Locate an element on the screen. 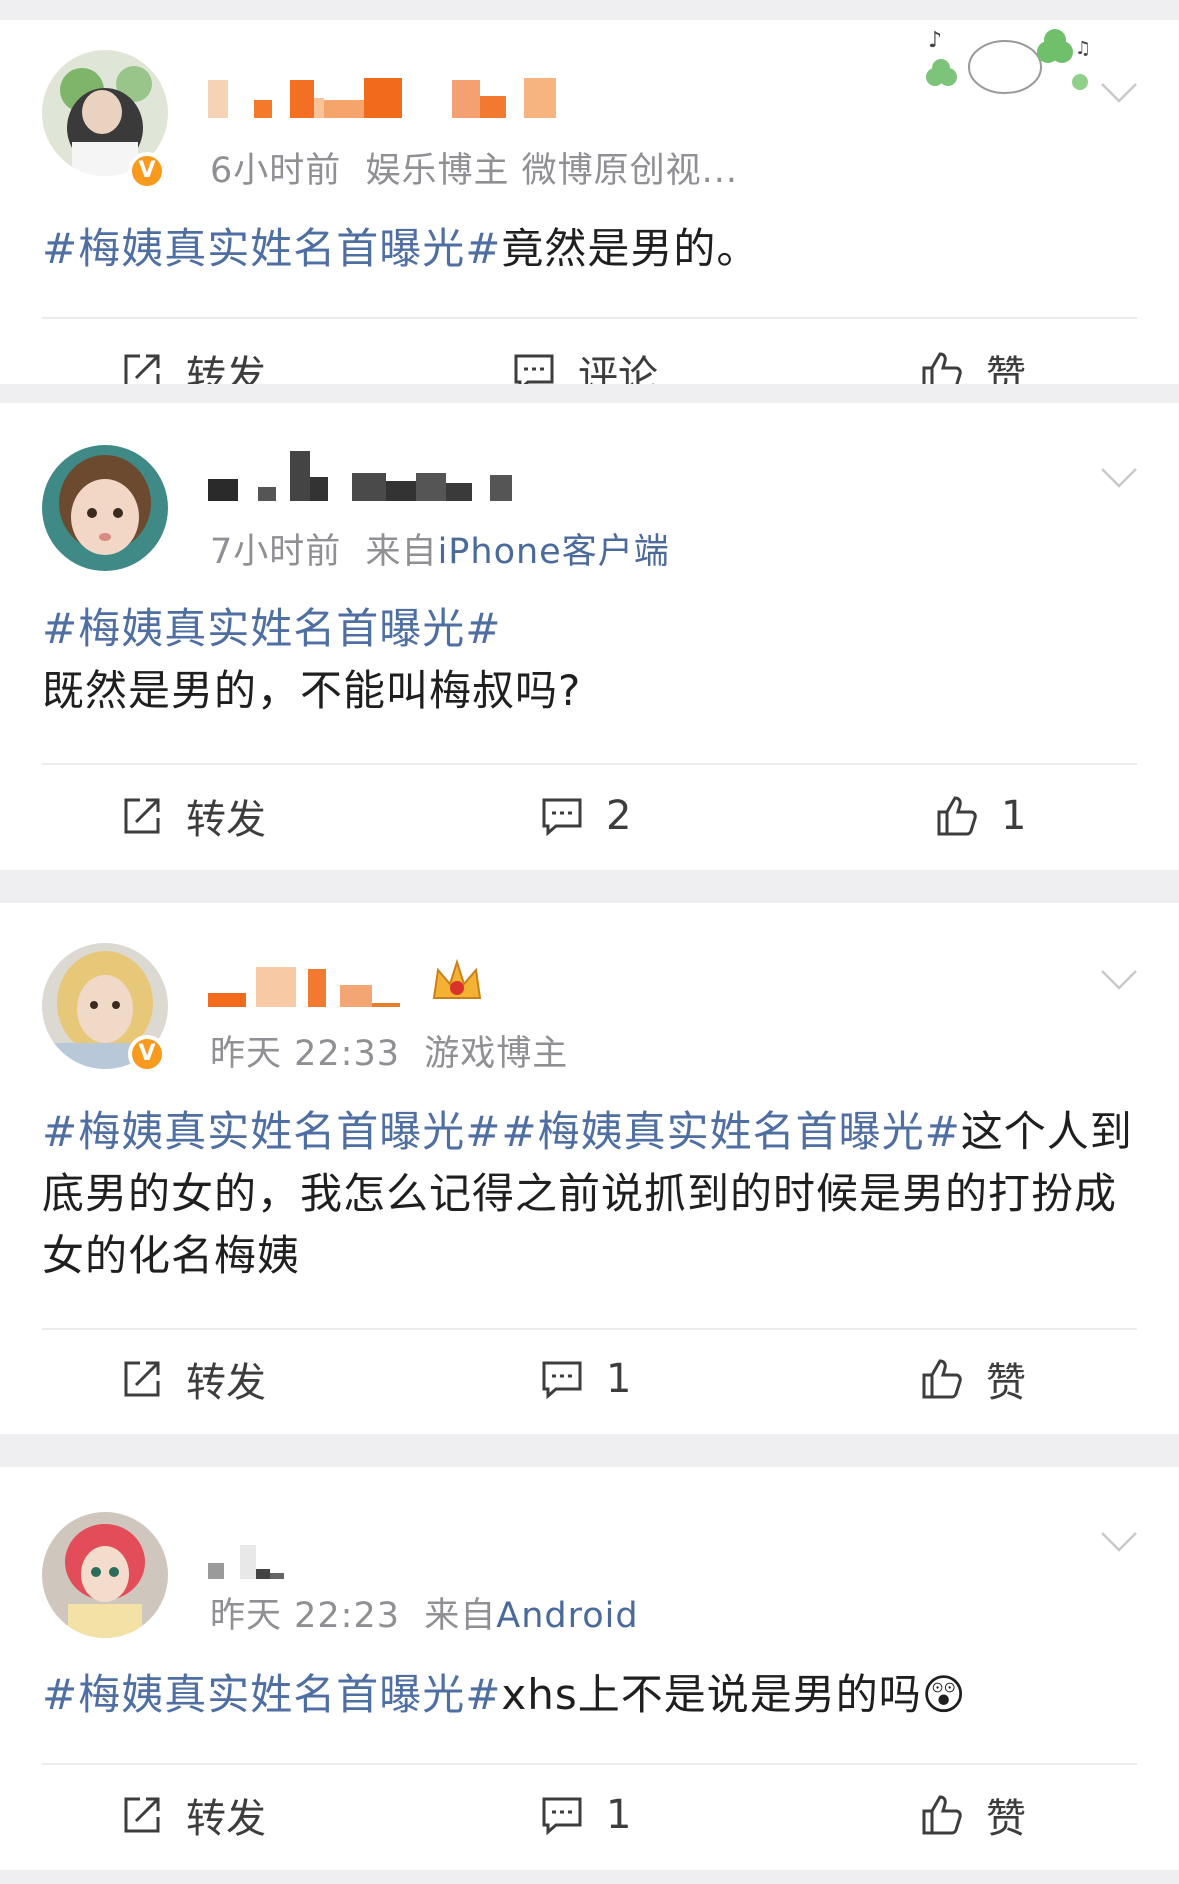  post-meta: 昨天 22:23 来自Android is located at coordinates (424, 1612).